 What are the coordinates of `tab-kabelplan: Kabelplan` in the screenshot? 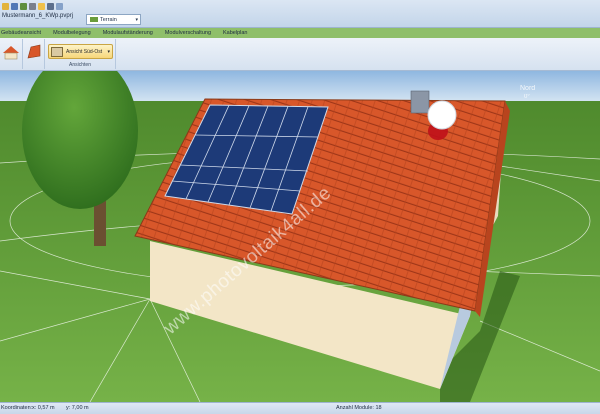 It's located at (235, 33).